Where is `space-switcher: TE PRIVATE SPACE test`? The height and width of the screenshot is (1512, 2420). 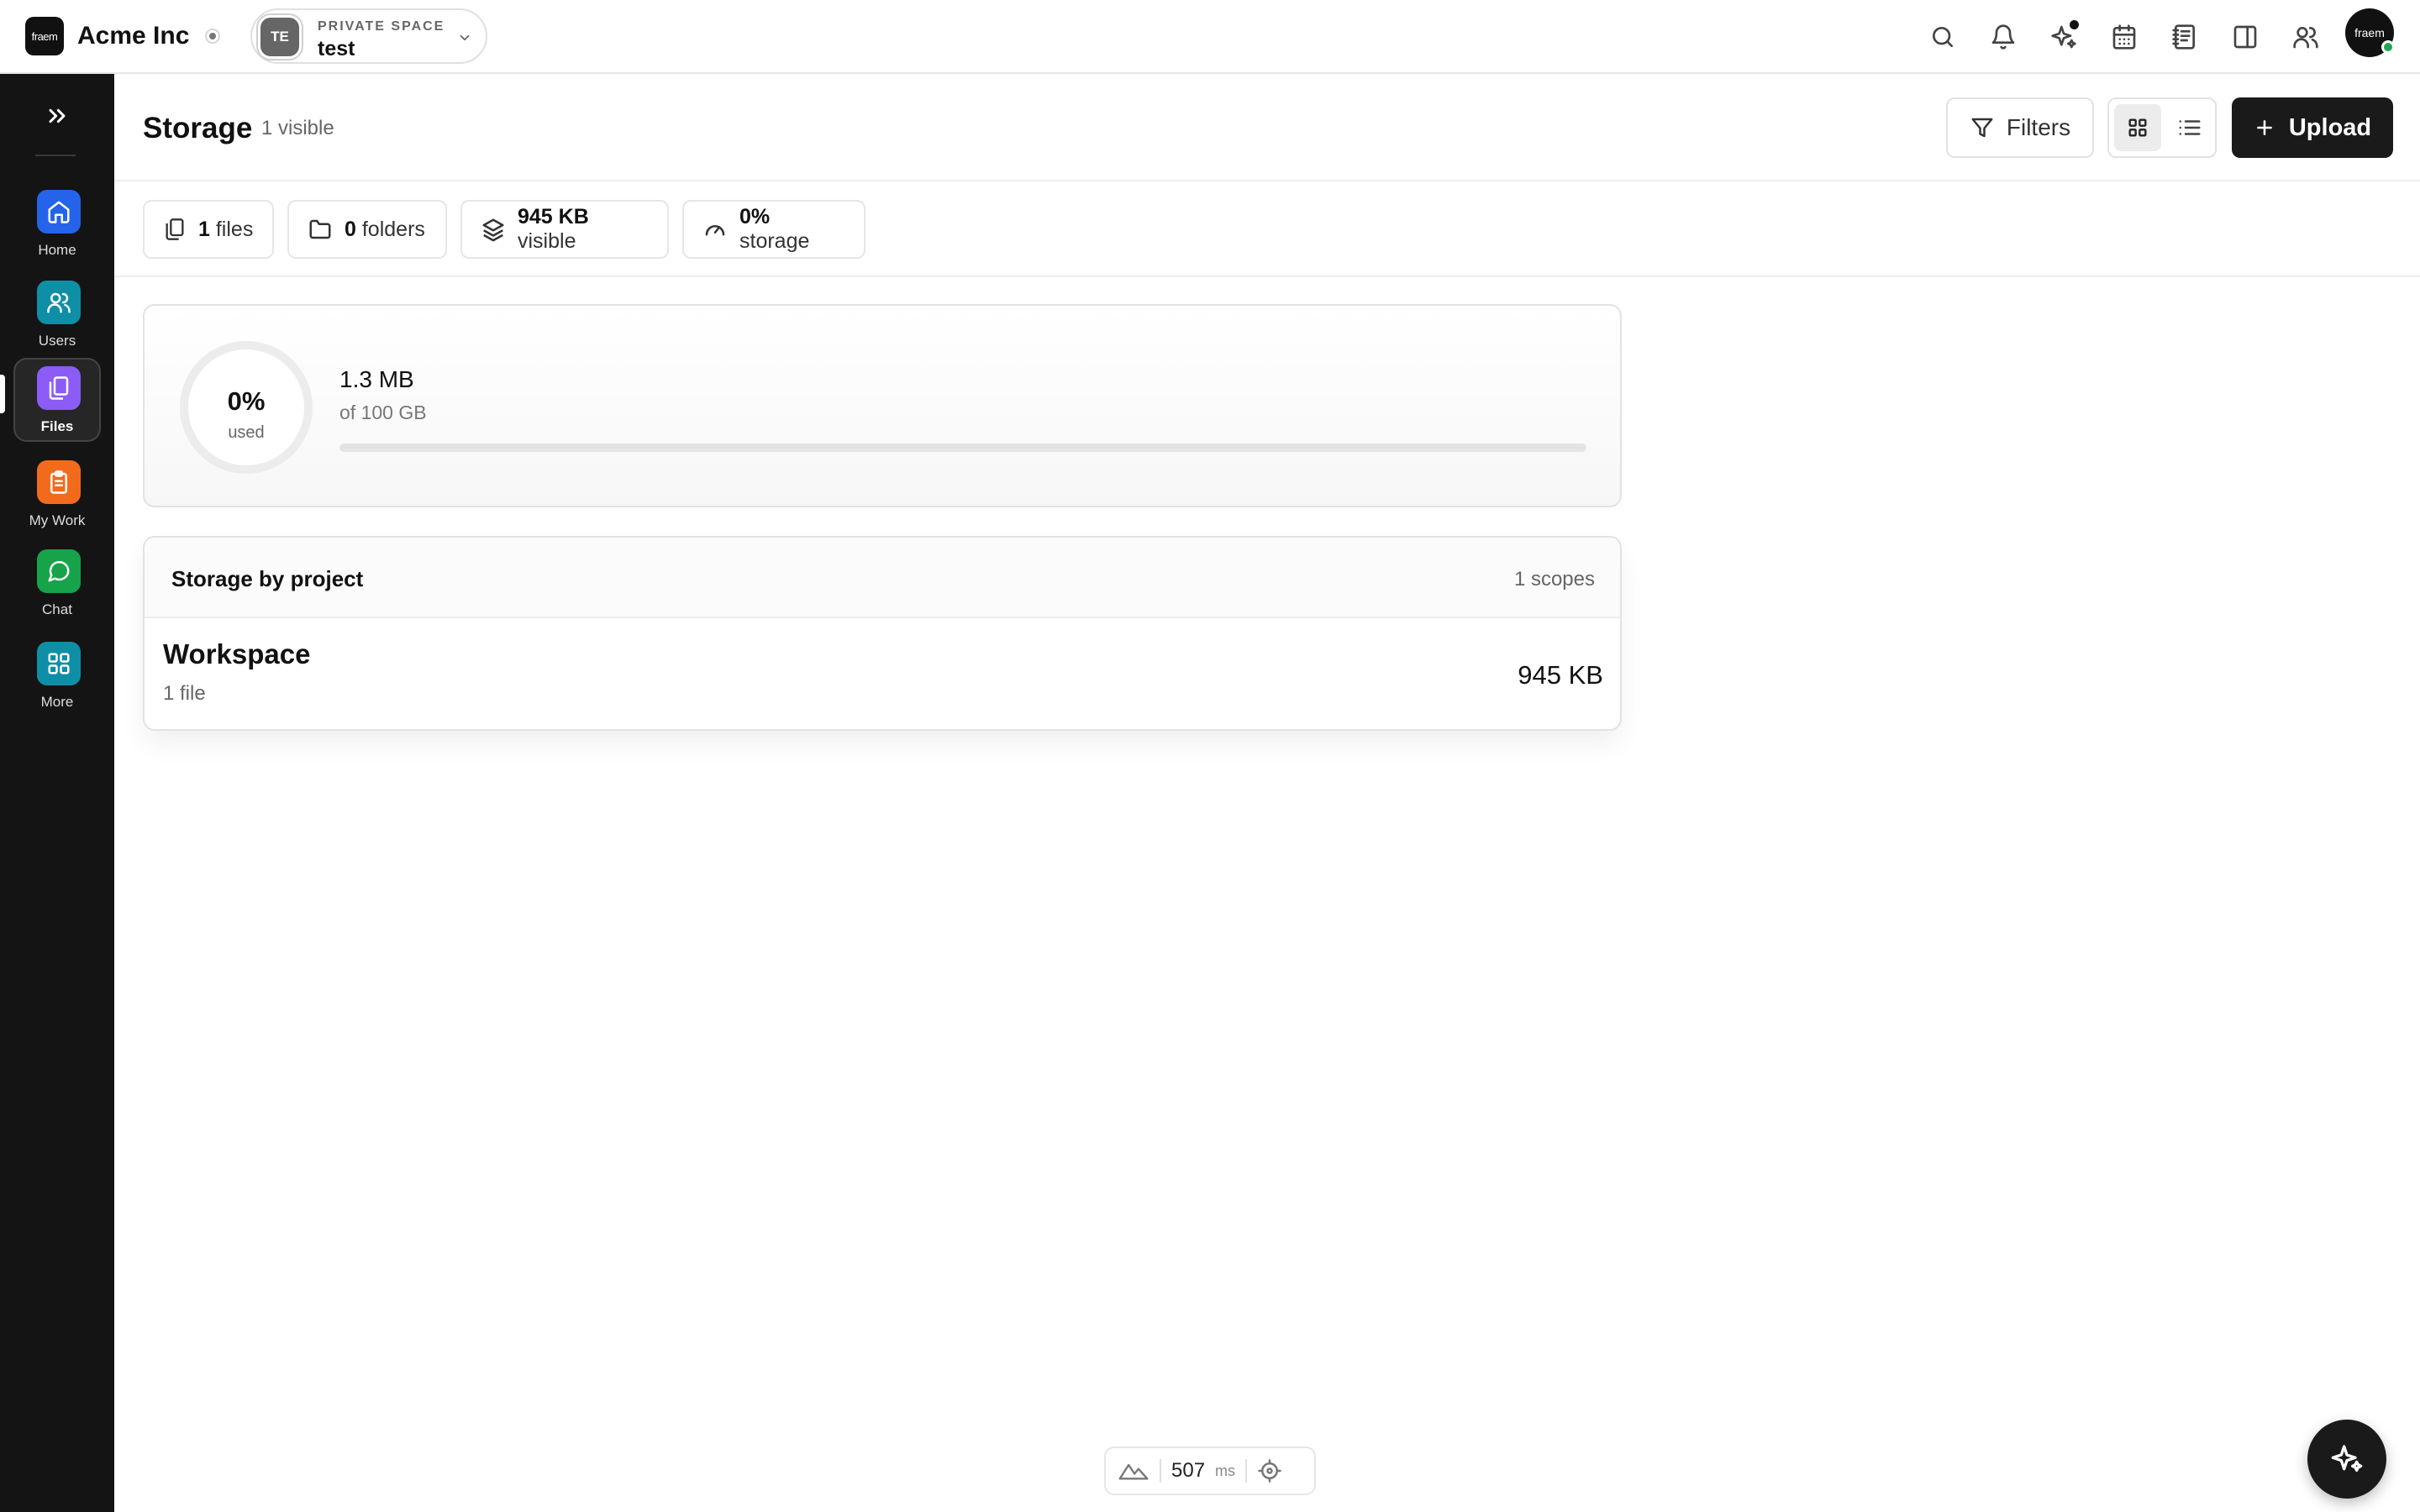 space-switcher: TE PRIVATE SPACE test is located at coordinates (368, 36).